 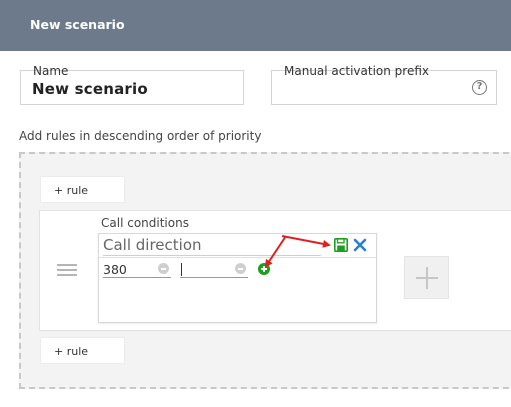 I want to click on clear-from-icon, so click(x=163, y=268).